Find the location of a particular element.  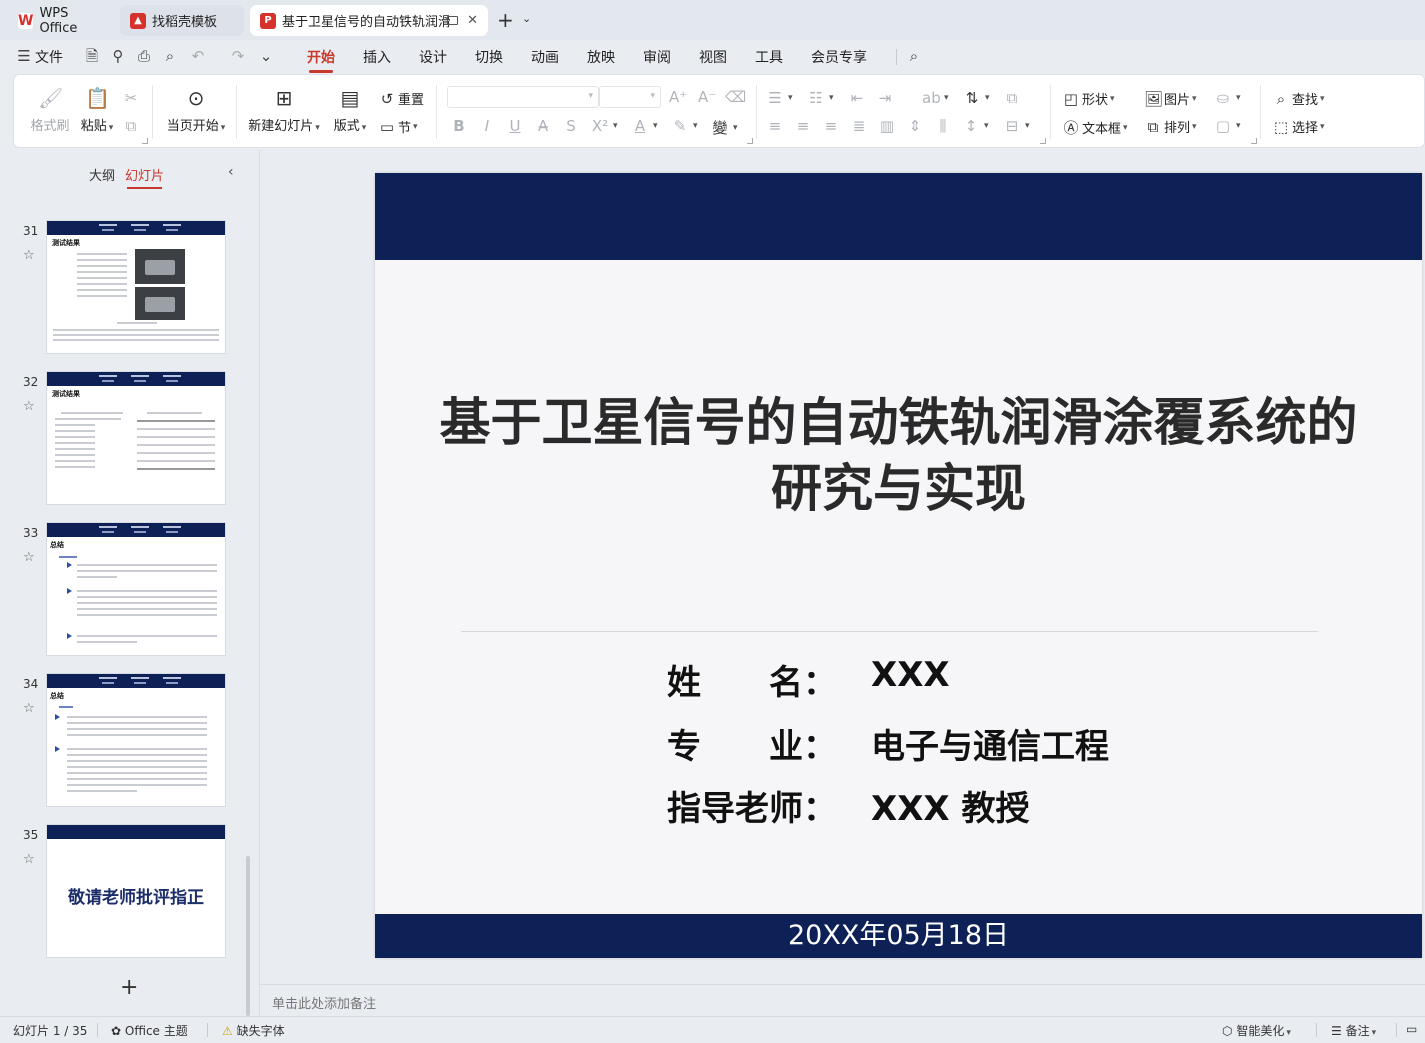

hamburger-icon: ☰ is located at coordinates (24, 56).